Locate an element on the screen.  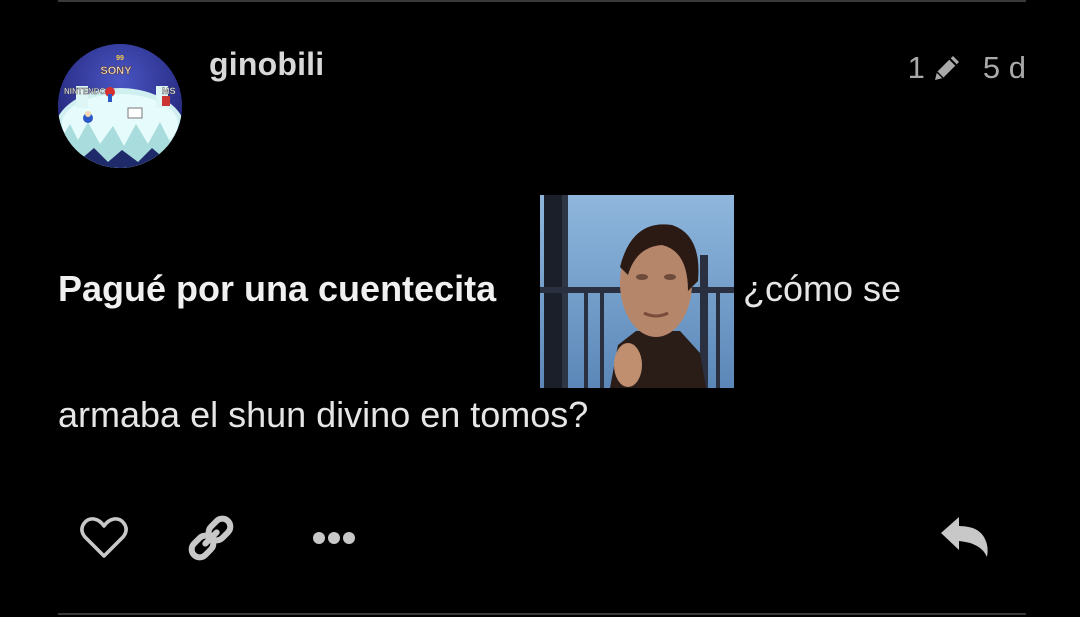
more-options-button is located at coordinates (334, 538).